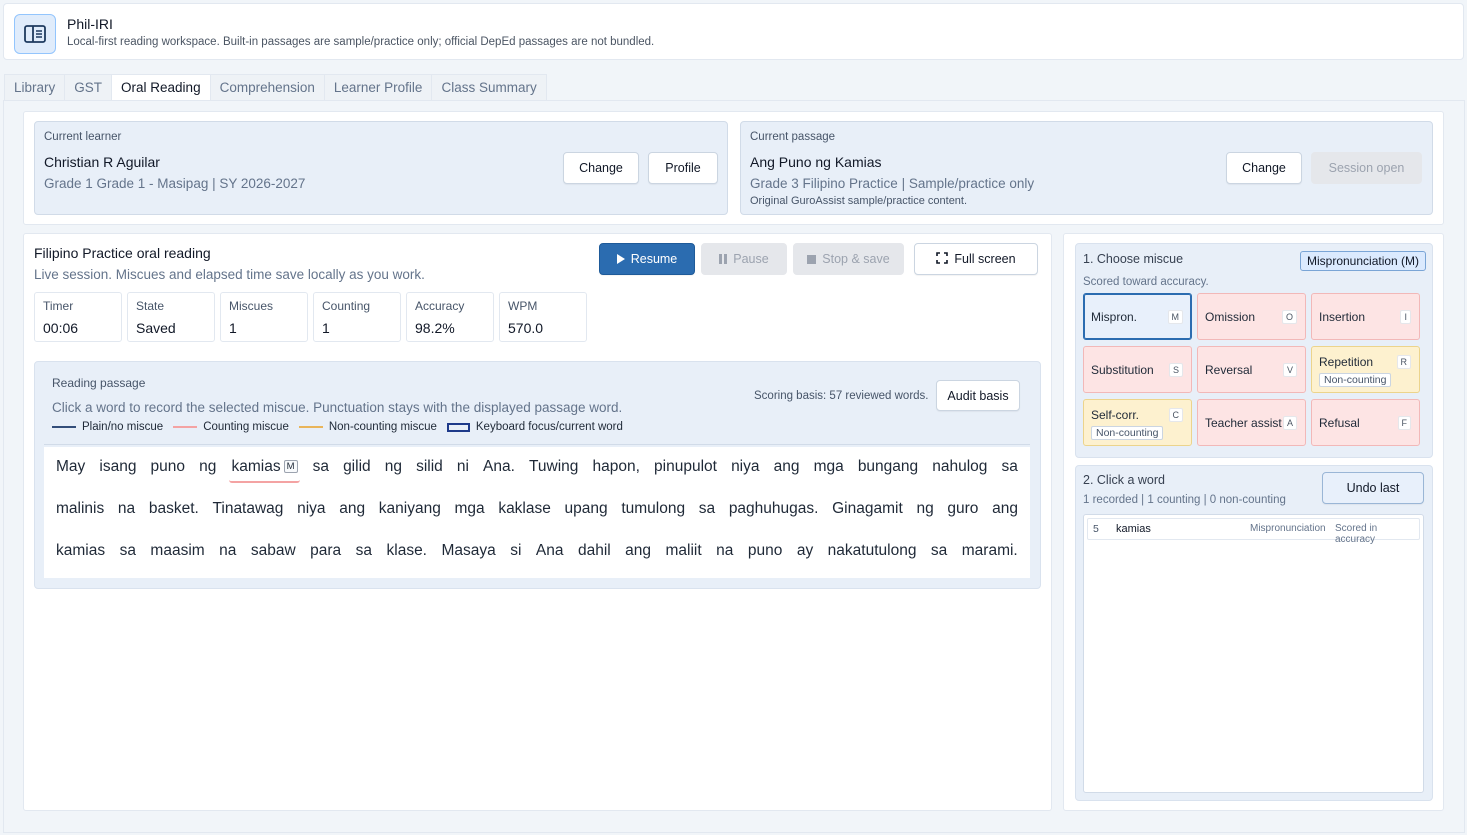 The width and height of the screenshot is (1467, 835). Describe the element at coordinates (357, 467) in the screenshot. I see `passage-word: gilid` at that location.